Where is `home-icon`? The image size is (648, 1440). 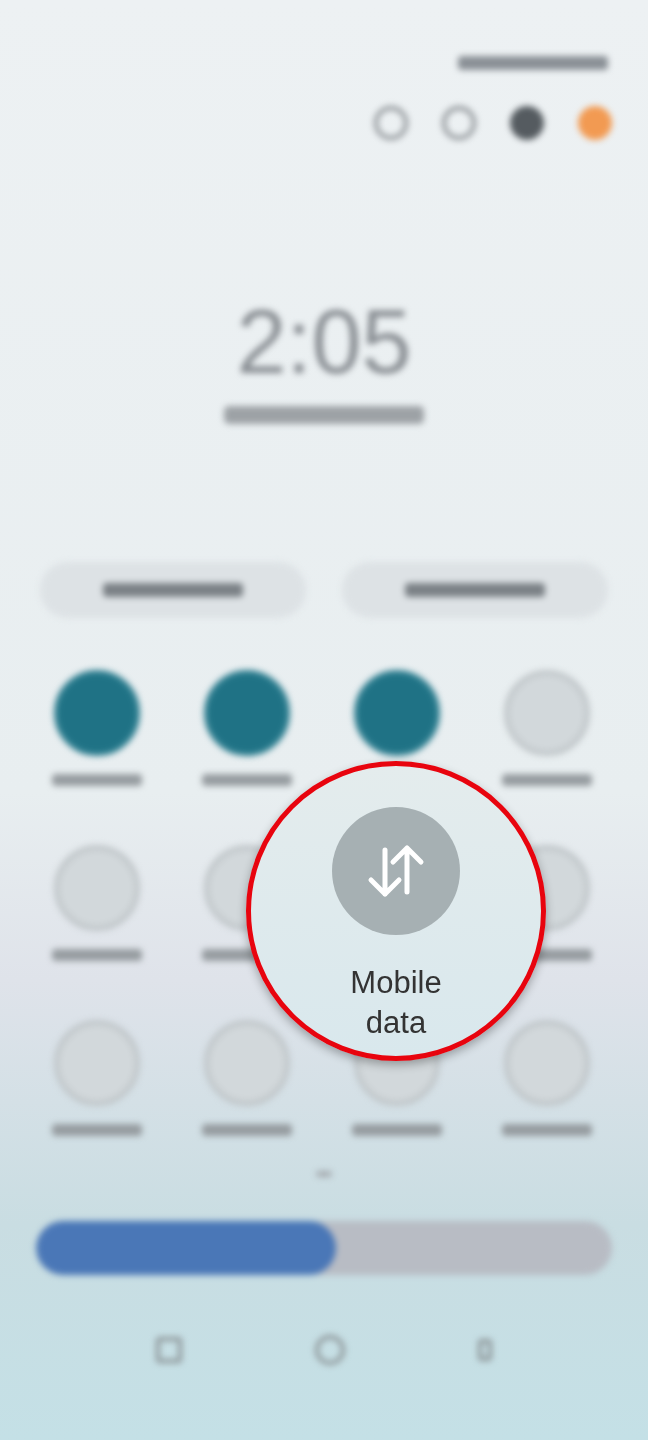 home-icon is located at coordinates (330, 1350).